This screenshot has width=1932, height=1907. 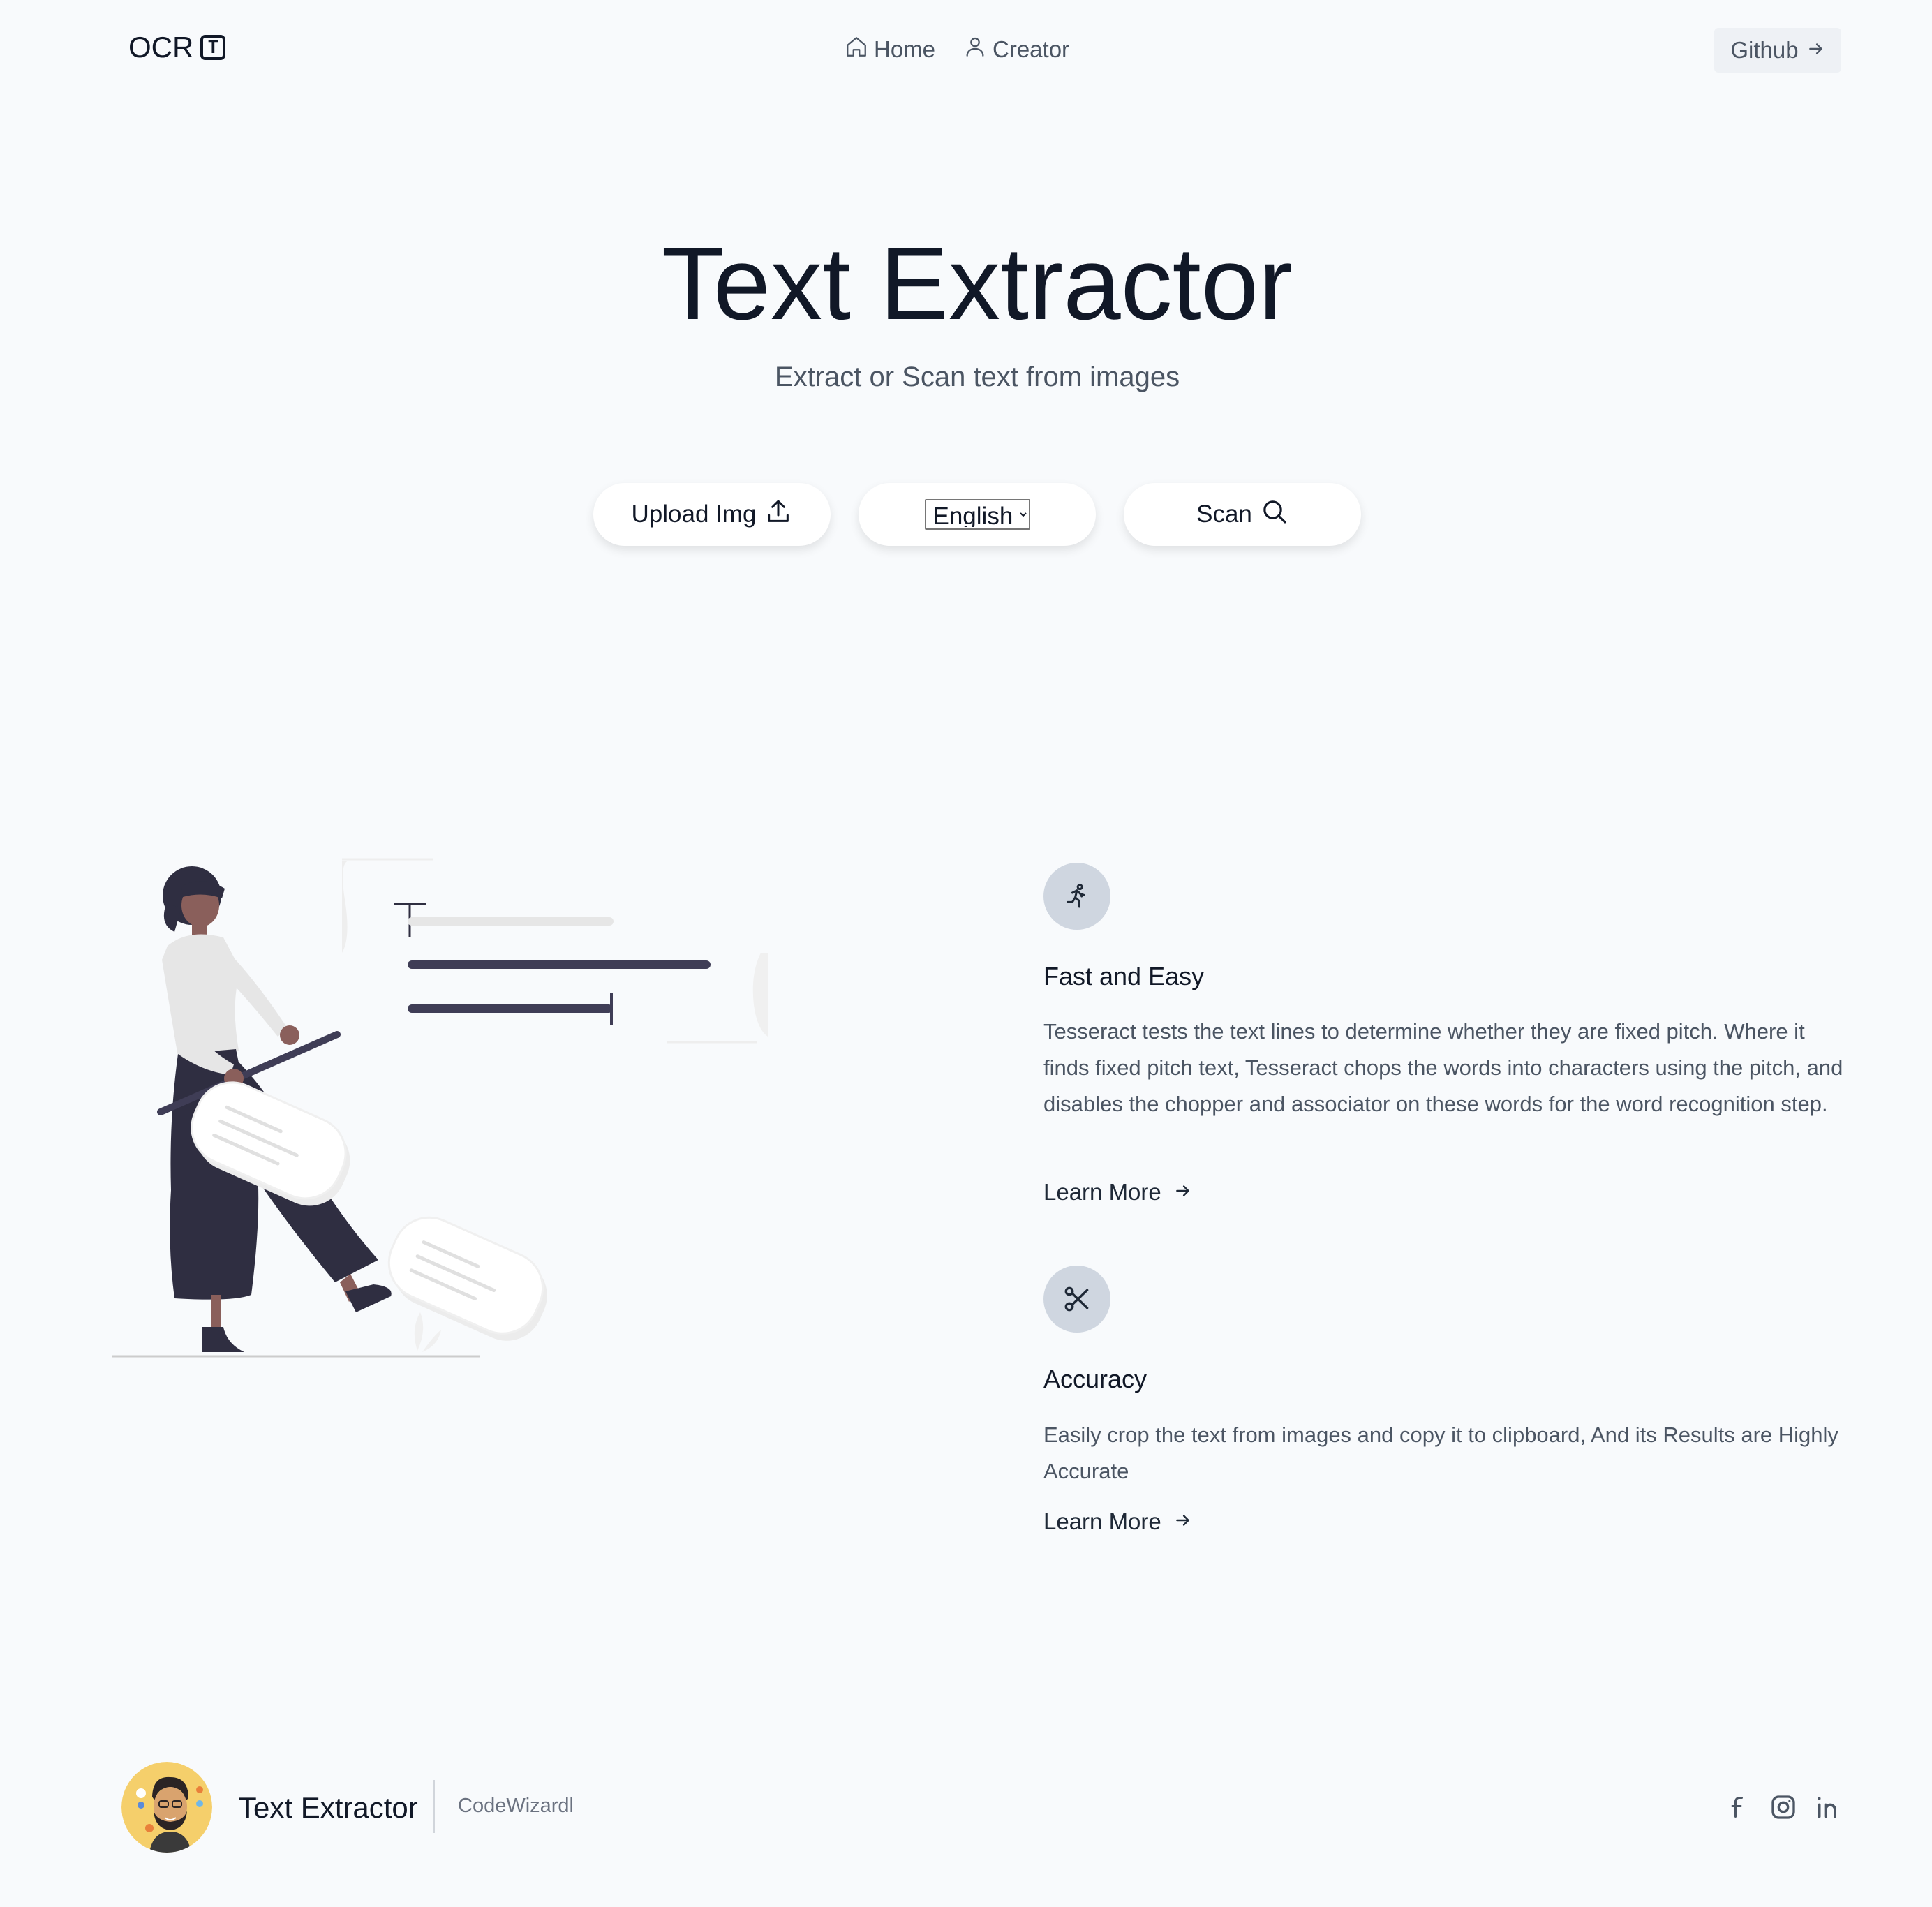 I want to click on footer-title: Text Extractor, so click(x=328, y=1808).